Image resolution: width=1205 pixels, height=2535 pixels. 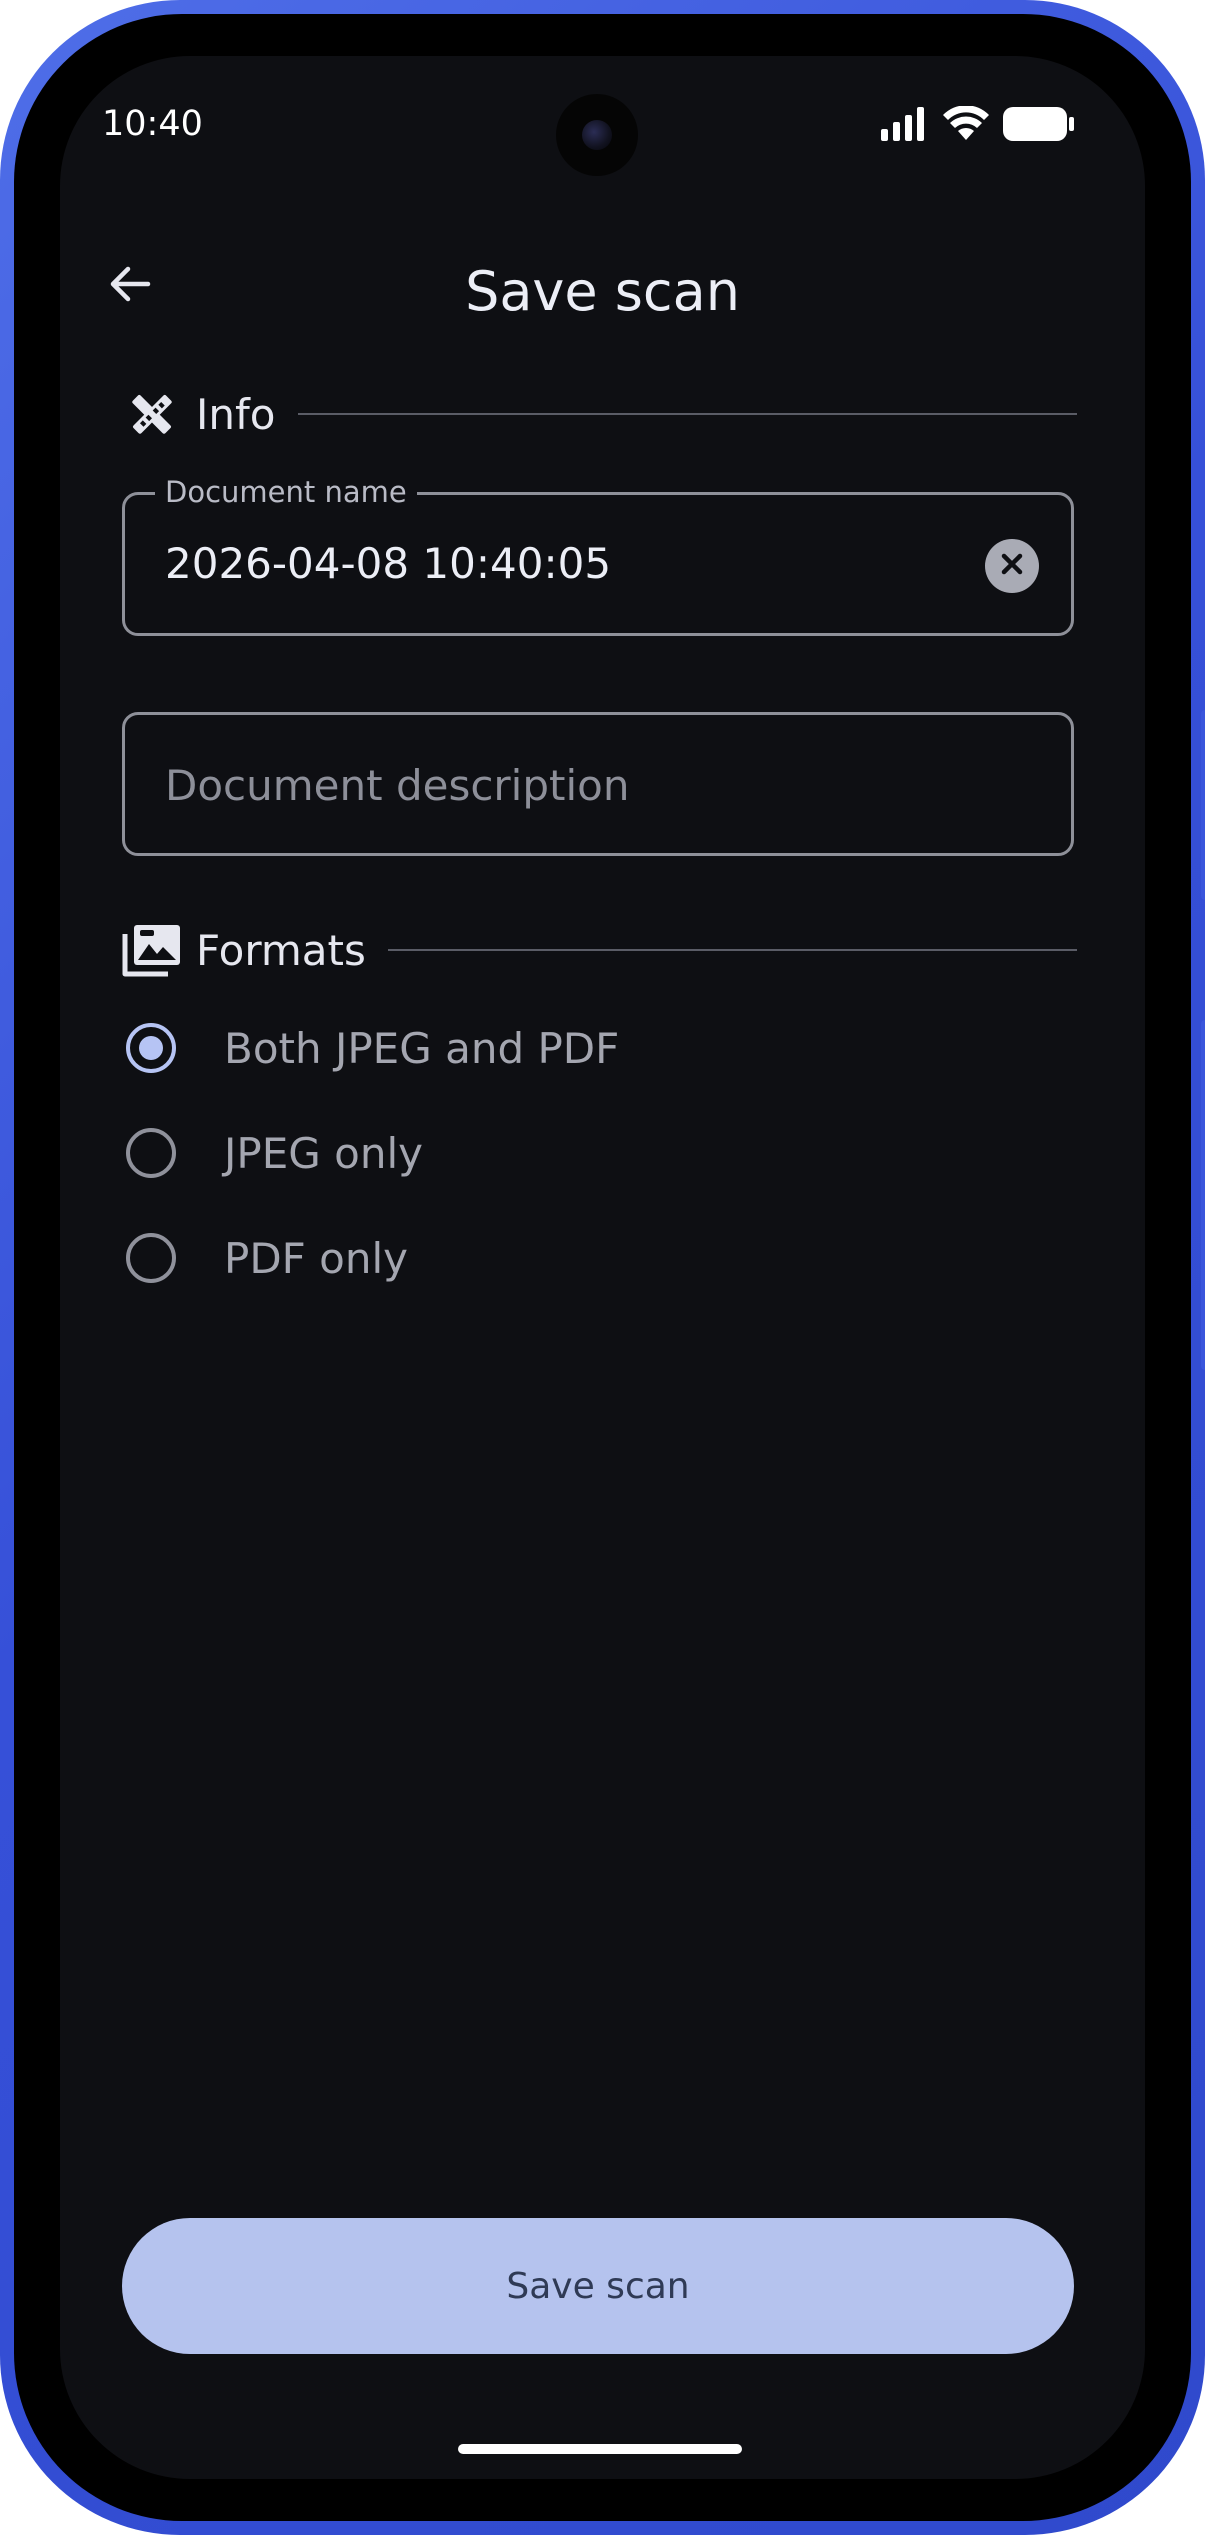 I want to click on clear-button, so click(x=1012, y=566).